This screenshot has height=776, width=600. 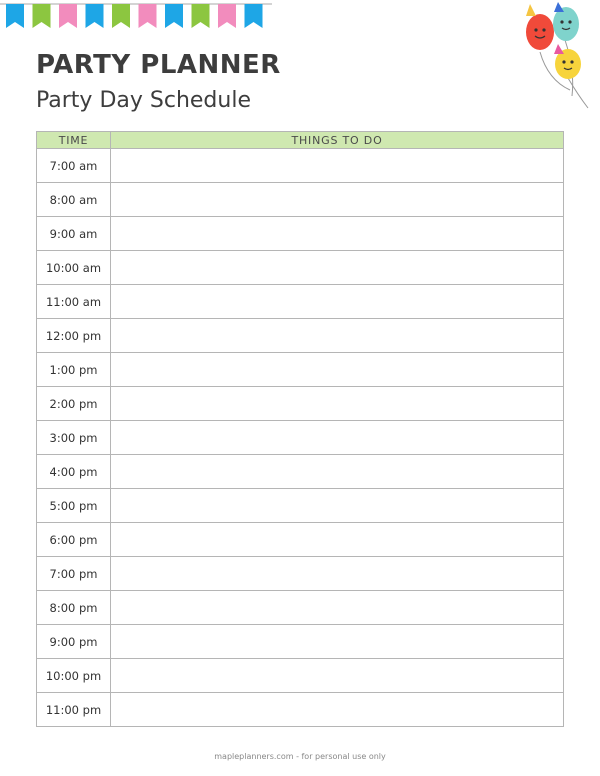 I want to click on time-cell: 8:00 pm, so click(x=73, y=607).